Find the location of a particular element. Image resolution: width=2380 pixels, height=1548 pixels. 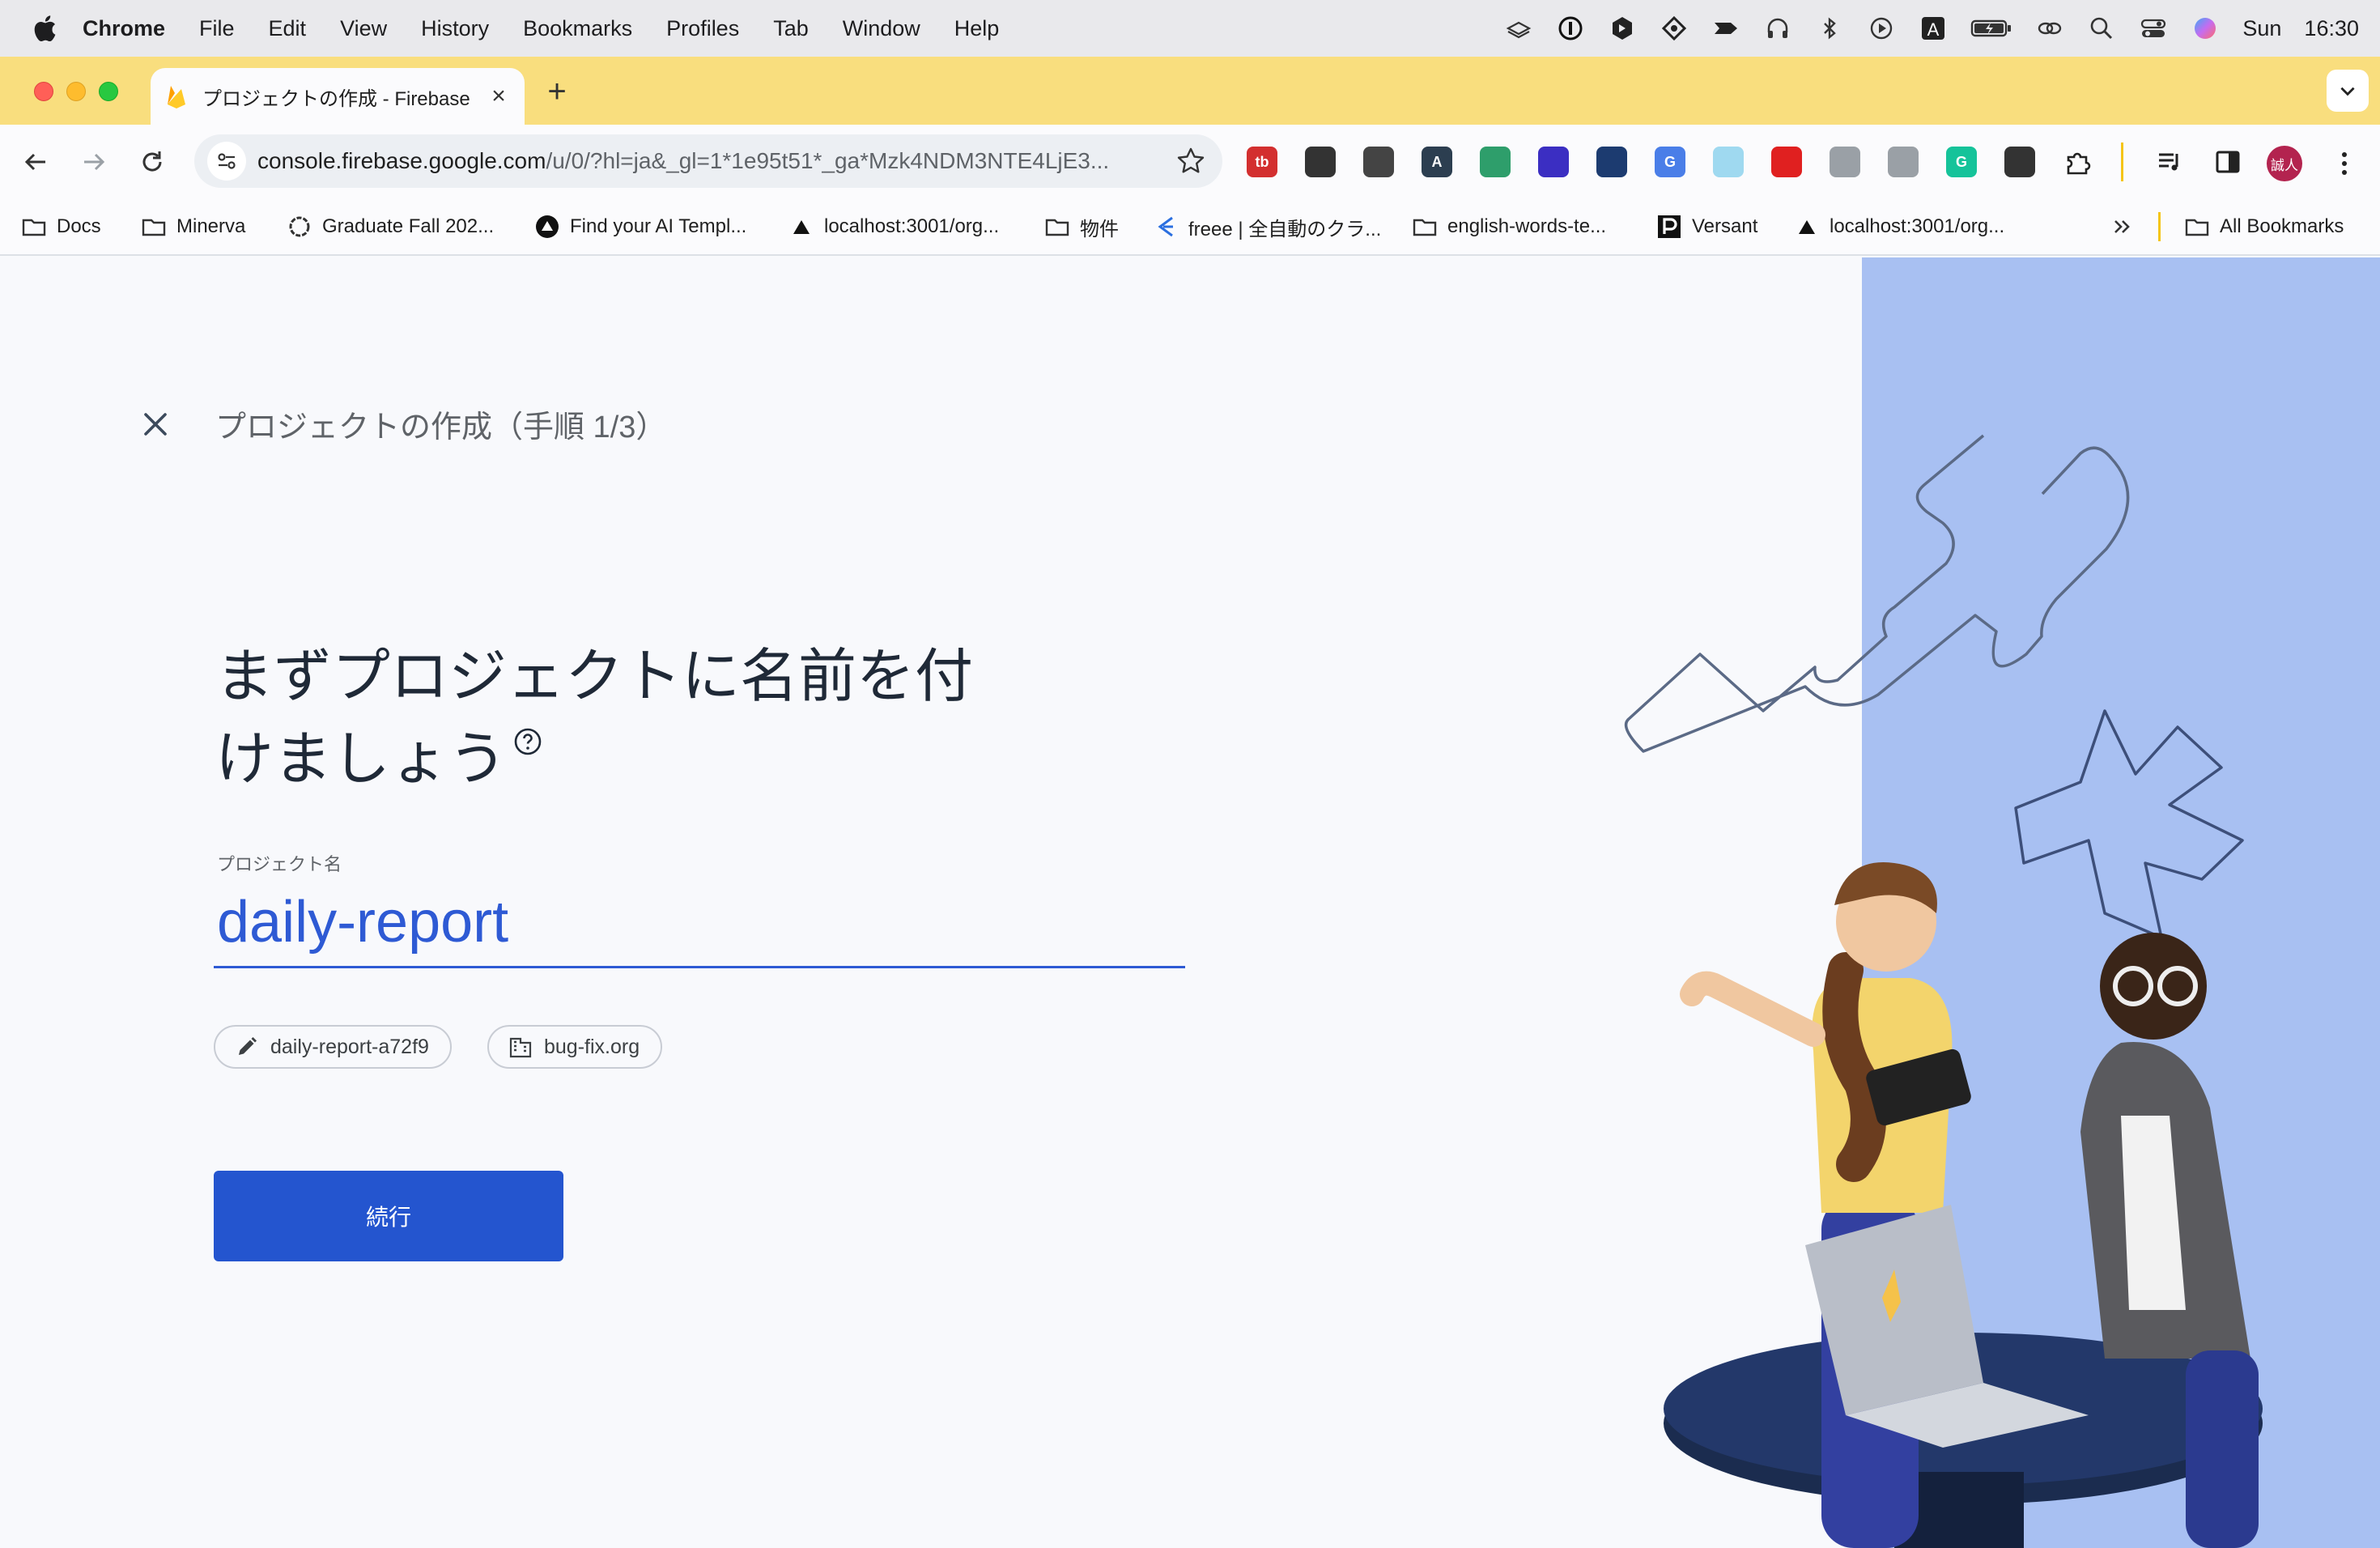

forward-button is located at coordinates (93, 161).